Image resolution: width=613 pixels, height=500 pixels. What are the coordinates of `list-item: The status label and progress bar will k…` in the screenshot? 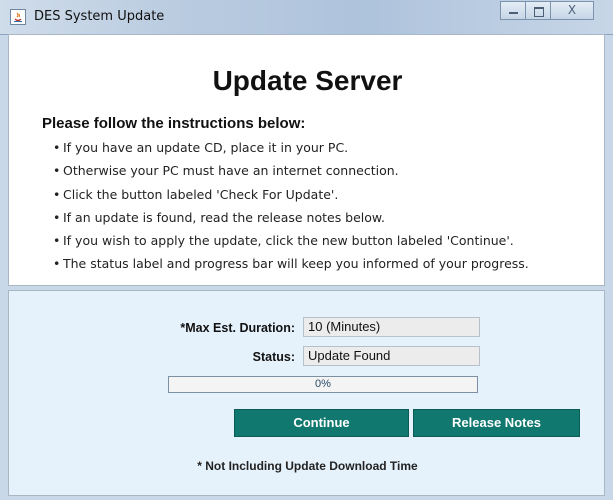 It's located at (291, 266).